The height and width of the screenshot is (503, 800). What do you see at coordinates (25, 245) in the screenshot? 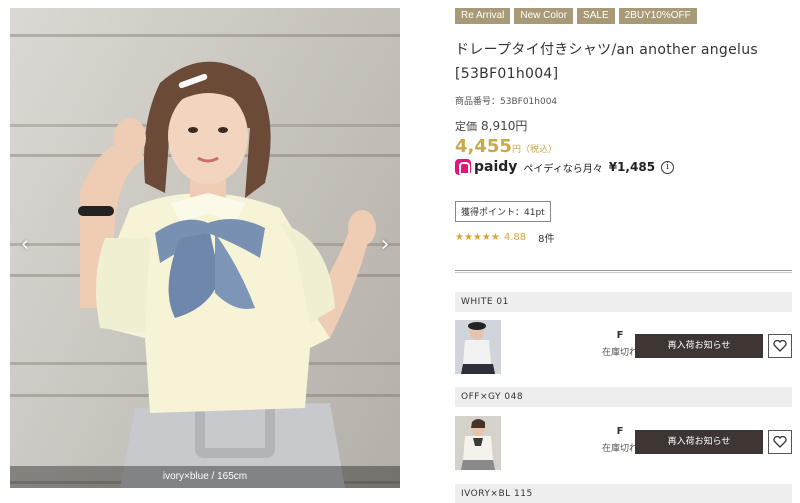
I see `gallery-prev-button: ‹` at bounding box center [25, 245].